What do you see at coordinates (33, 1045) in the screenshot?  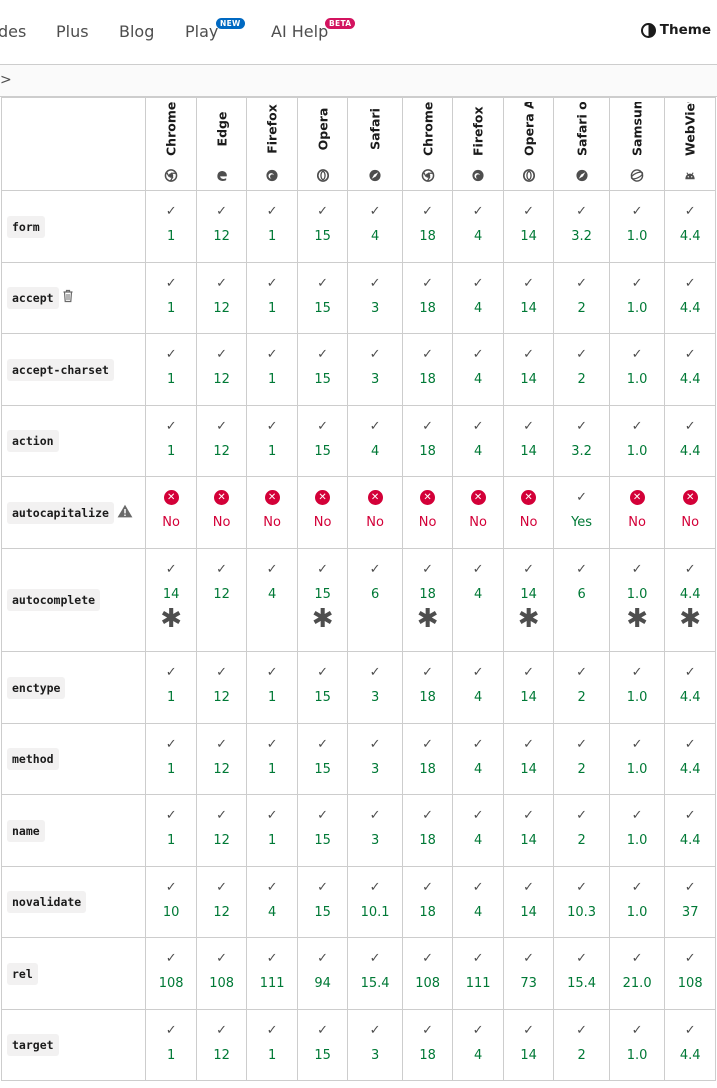 I see `feature-name: target` at bounding box center [33, 1045].